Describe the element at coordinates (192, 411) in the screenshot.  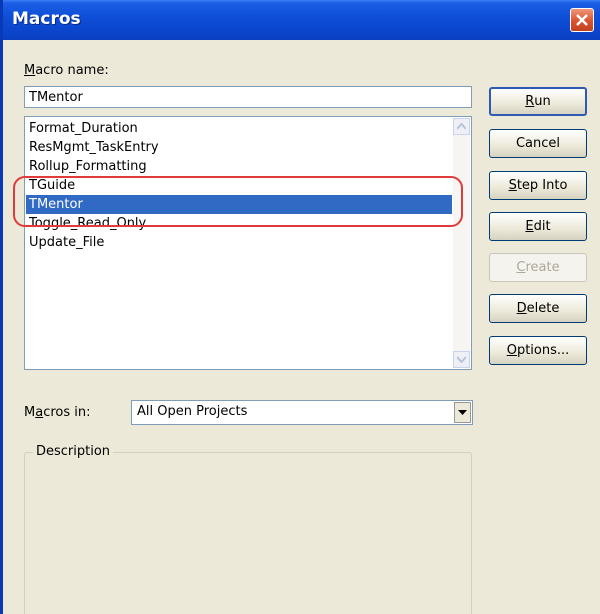
I see `macros-in-value: All Open Projects` at that location.